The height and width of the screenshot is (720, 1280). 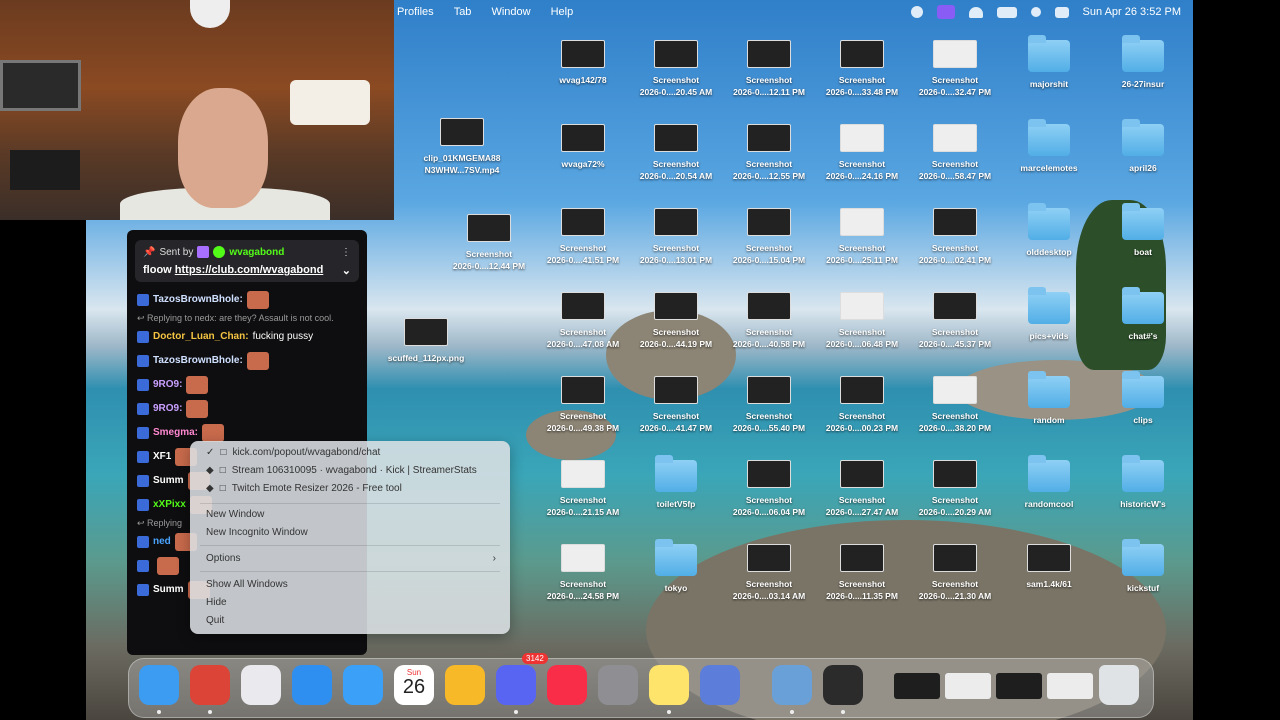 What do you see at coordinates (1061, 12) in the screenshot?
I see `control-center-icon` at bounding box center [1061, 12].